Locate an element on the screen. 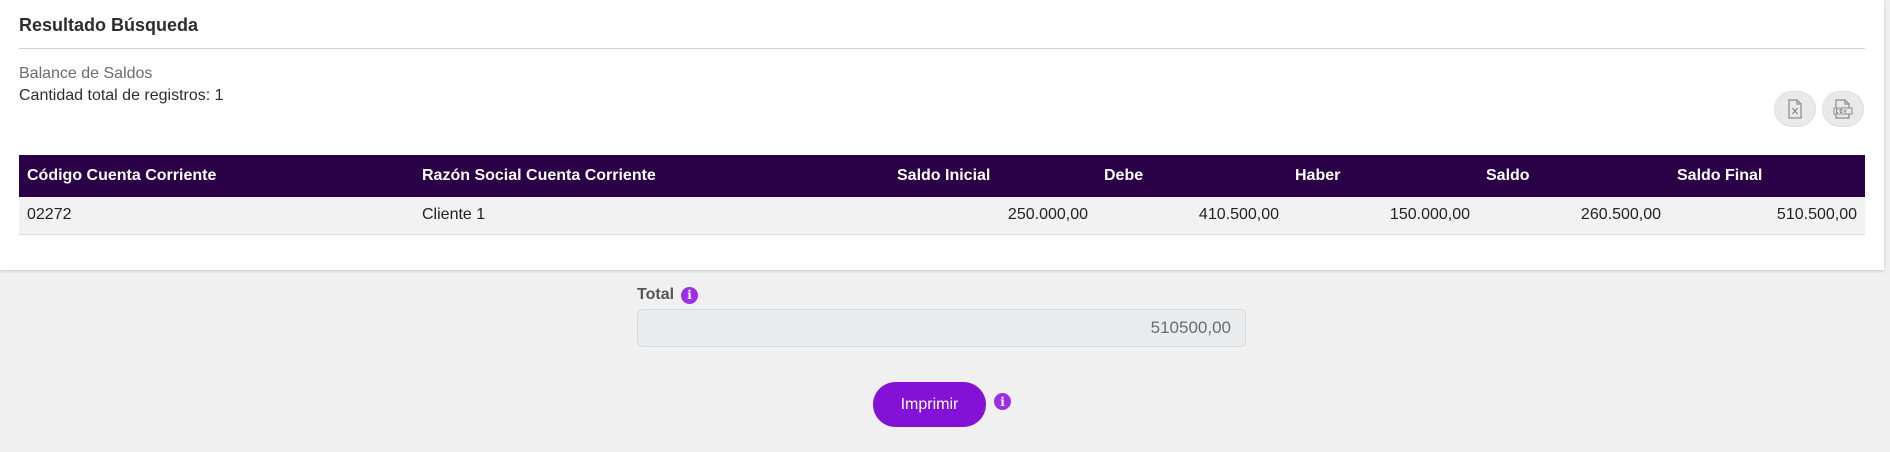  column-header: Código Cuenta Corriente is located at coordinates (216, 176).